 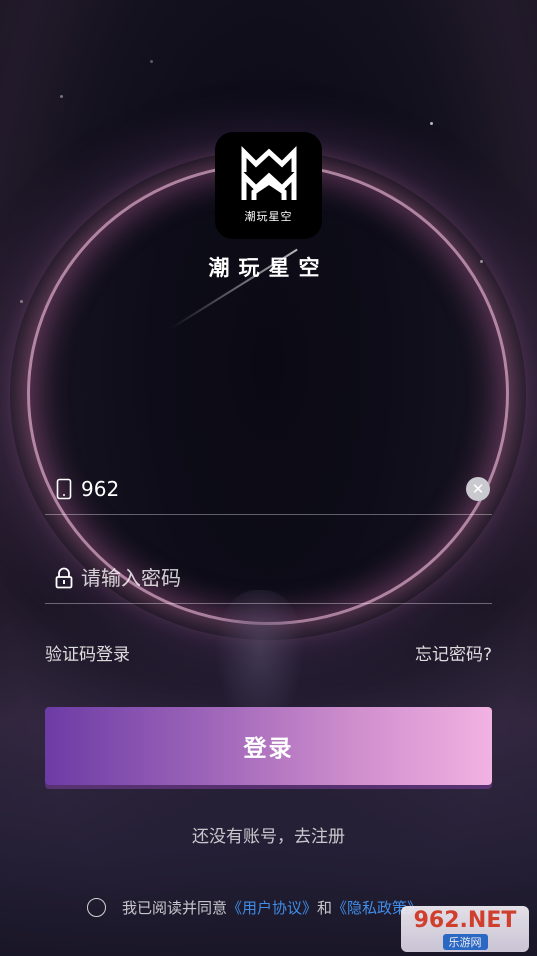 I want to click on lock-icon, so click(x=64, y=578).